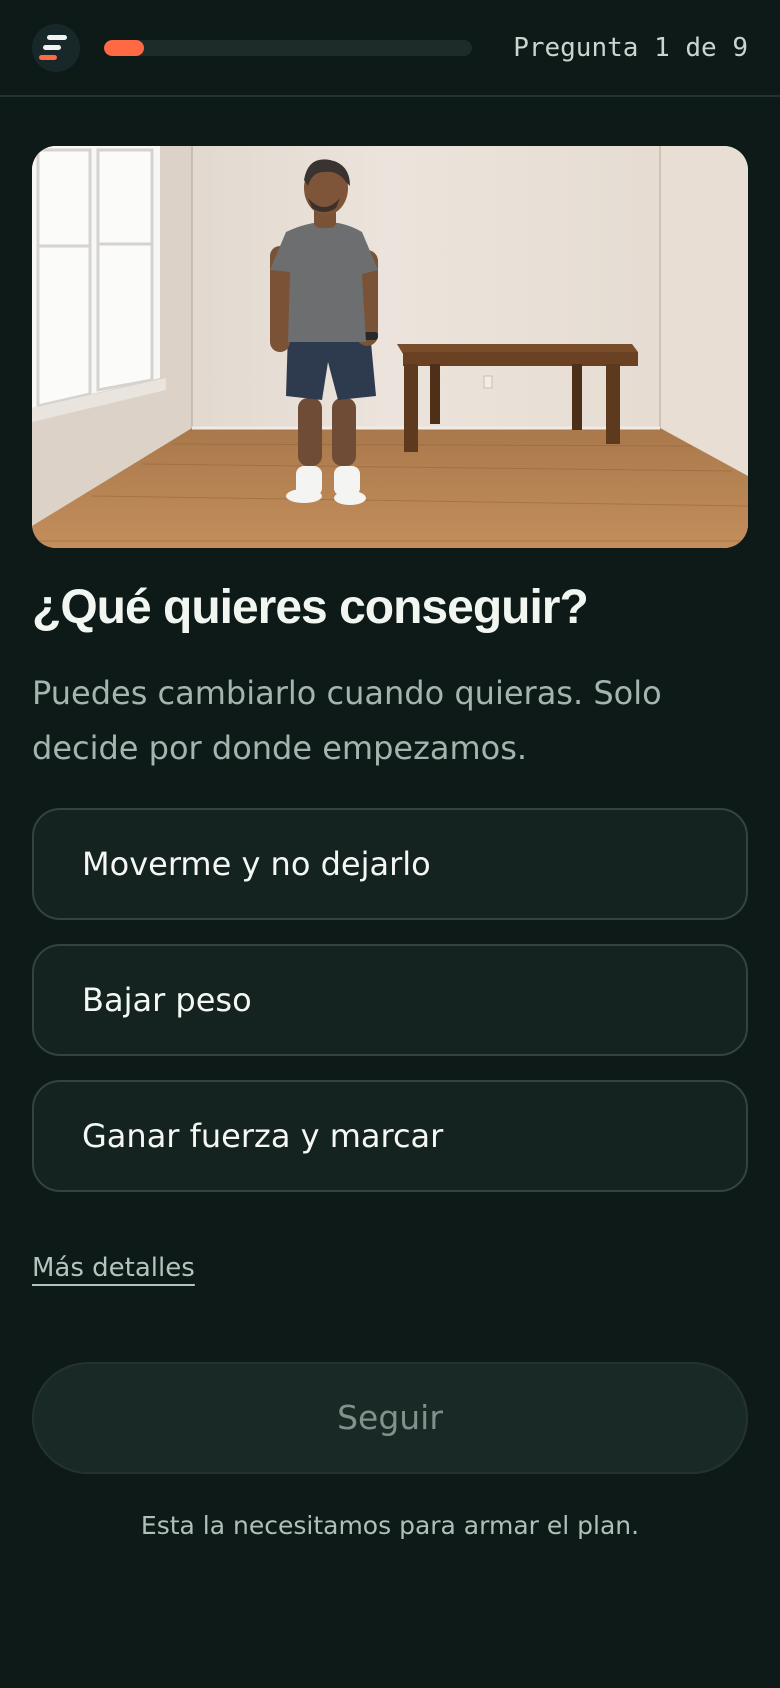 The image size is (780, 1688). I want to click on app-logo-icon, so click(56, 48).